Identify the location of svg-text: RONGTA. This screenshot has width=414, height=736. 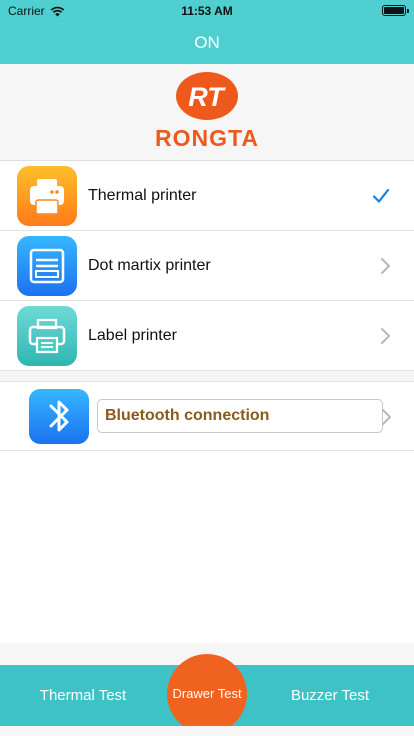
(207, 138).